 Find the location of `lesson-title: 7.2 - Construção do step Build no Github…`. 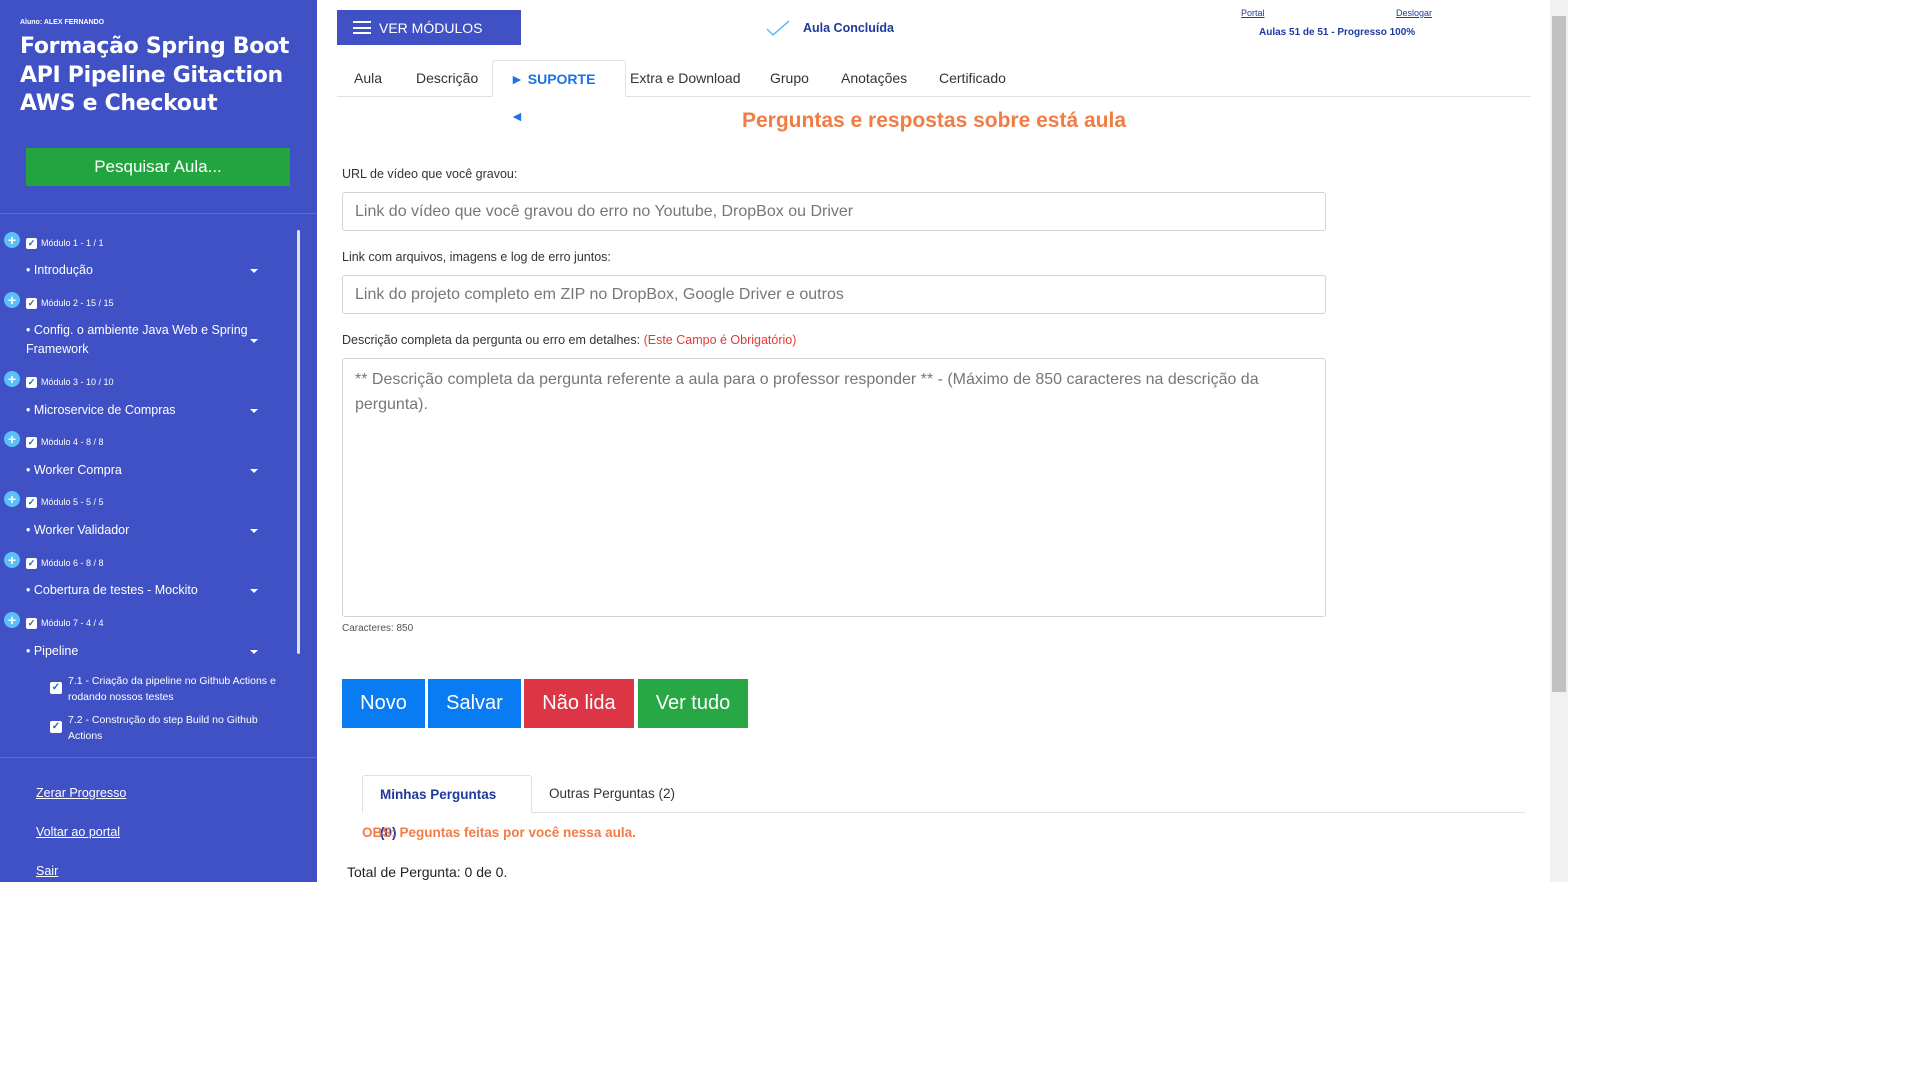

lesson-title: 7.2 - Construção do step Build no Github… is located at coordinates (163, 728).